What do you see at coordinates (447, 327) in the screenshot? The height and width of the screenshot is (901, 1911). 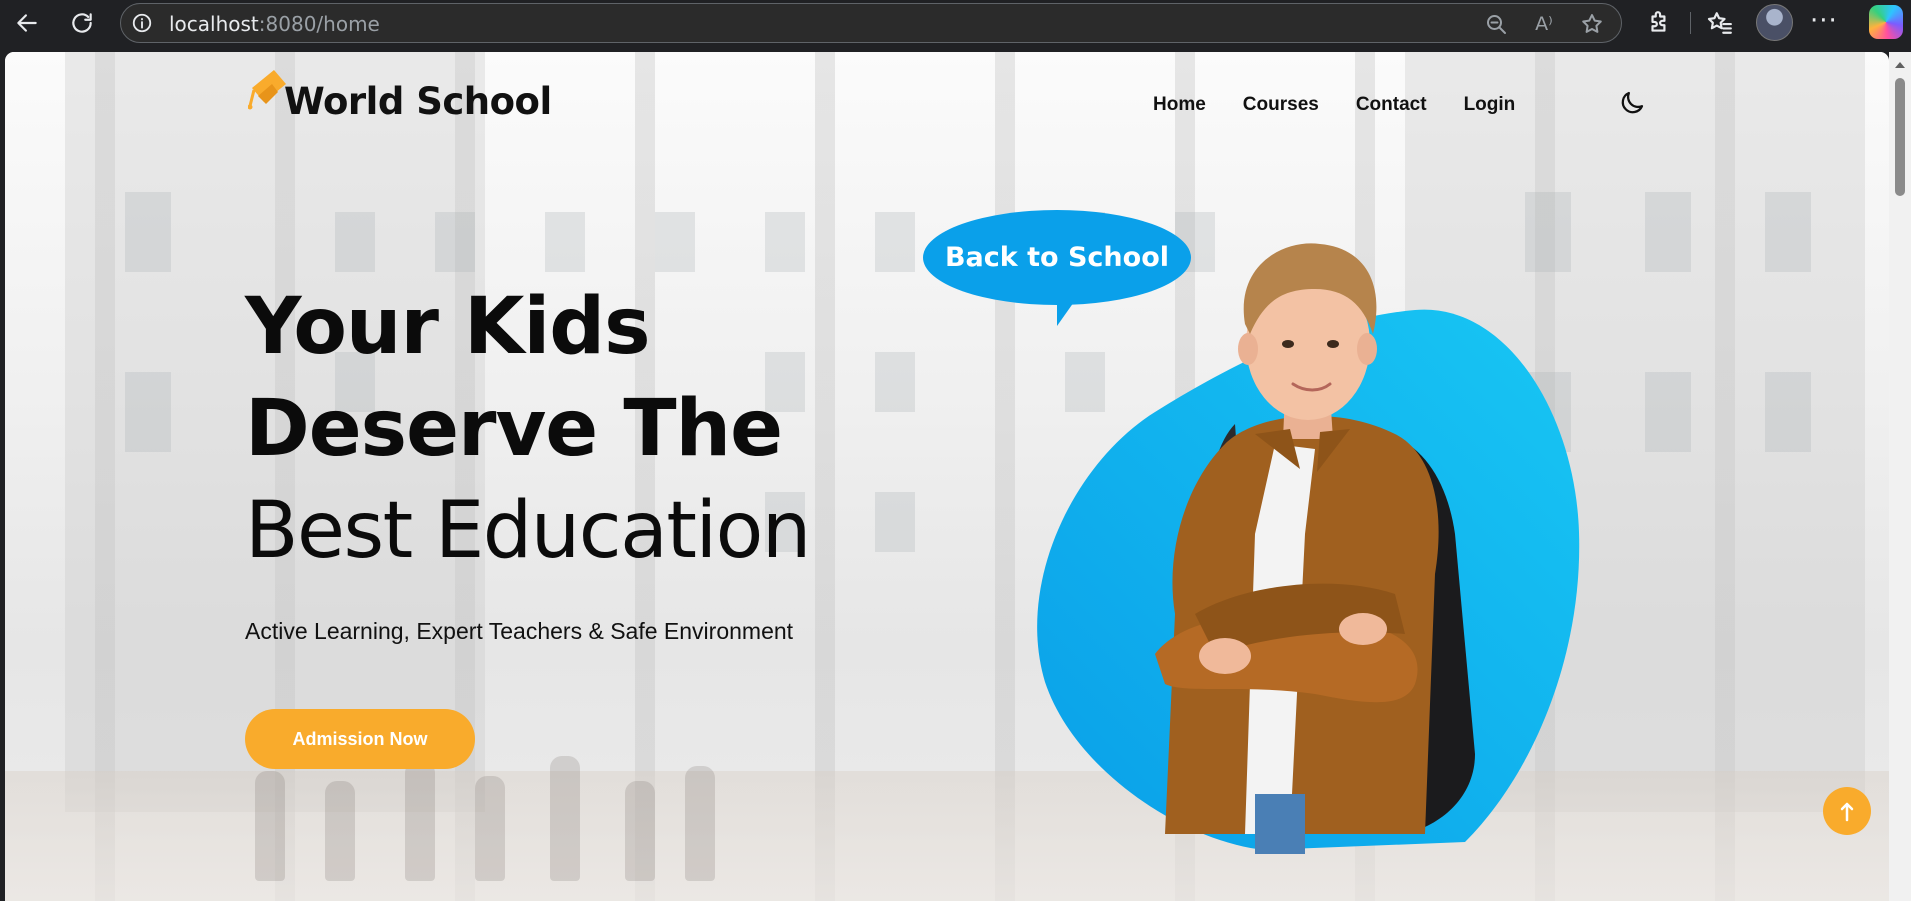 I see `hero-heading-line-1: Your Kids` at bounding box center [447, 327].